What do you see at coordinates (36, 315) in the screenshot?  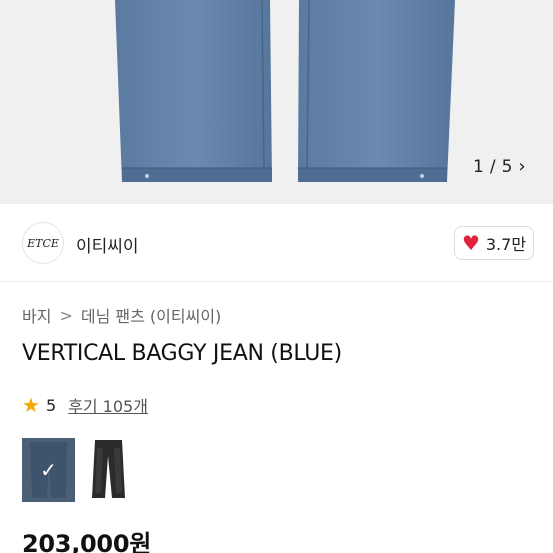 I see `breadcrumb-category: 바지` at bounding box center [36, 315].